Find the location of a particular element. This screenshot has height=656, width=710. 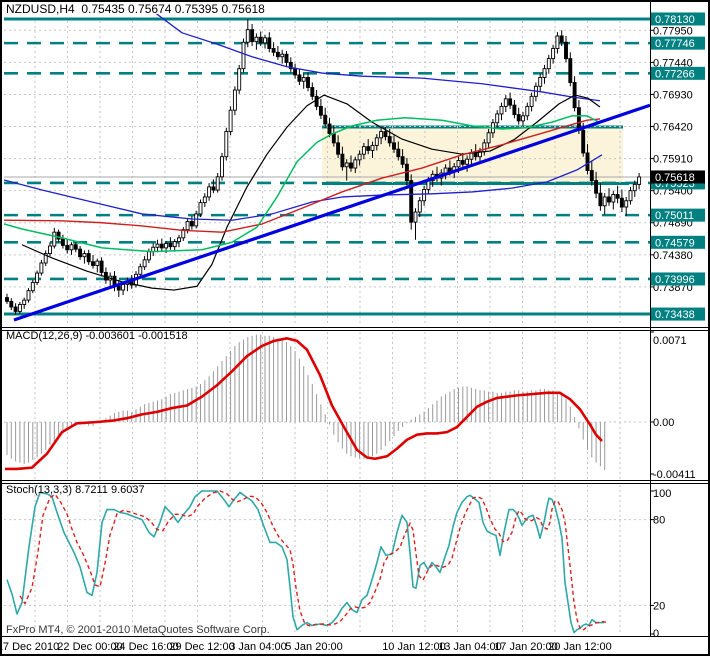

svg-text: 0.77950 is located at coordinates (673, 31).